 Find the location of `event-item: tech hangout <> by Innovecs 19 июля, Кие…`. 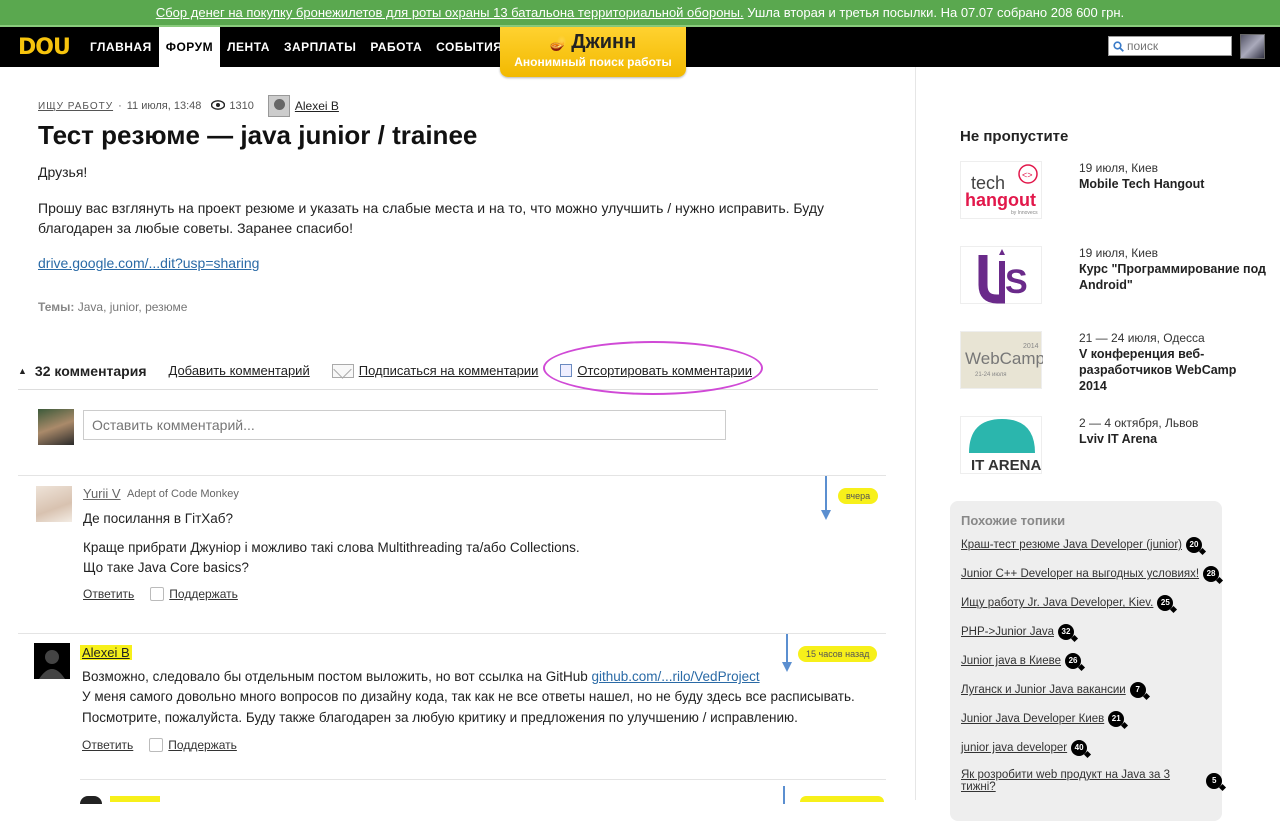

event-item: tech hangout <> by Innovecs 19 июля, Кие… is located at coordinates (1110, 191).